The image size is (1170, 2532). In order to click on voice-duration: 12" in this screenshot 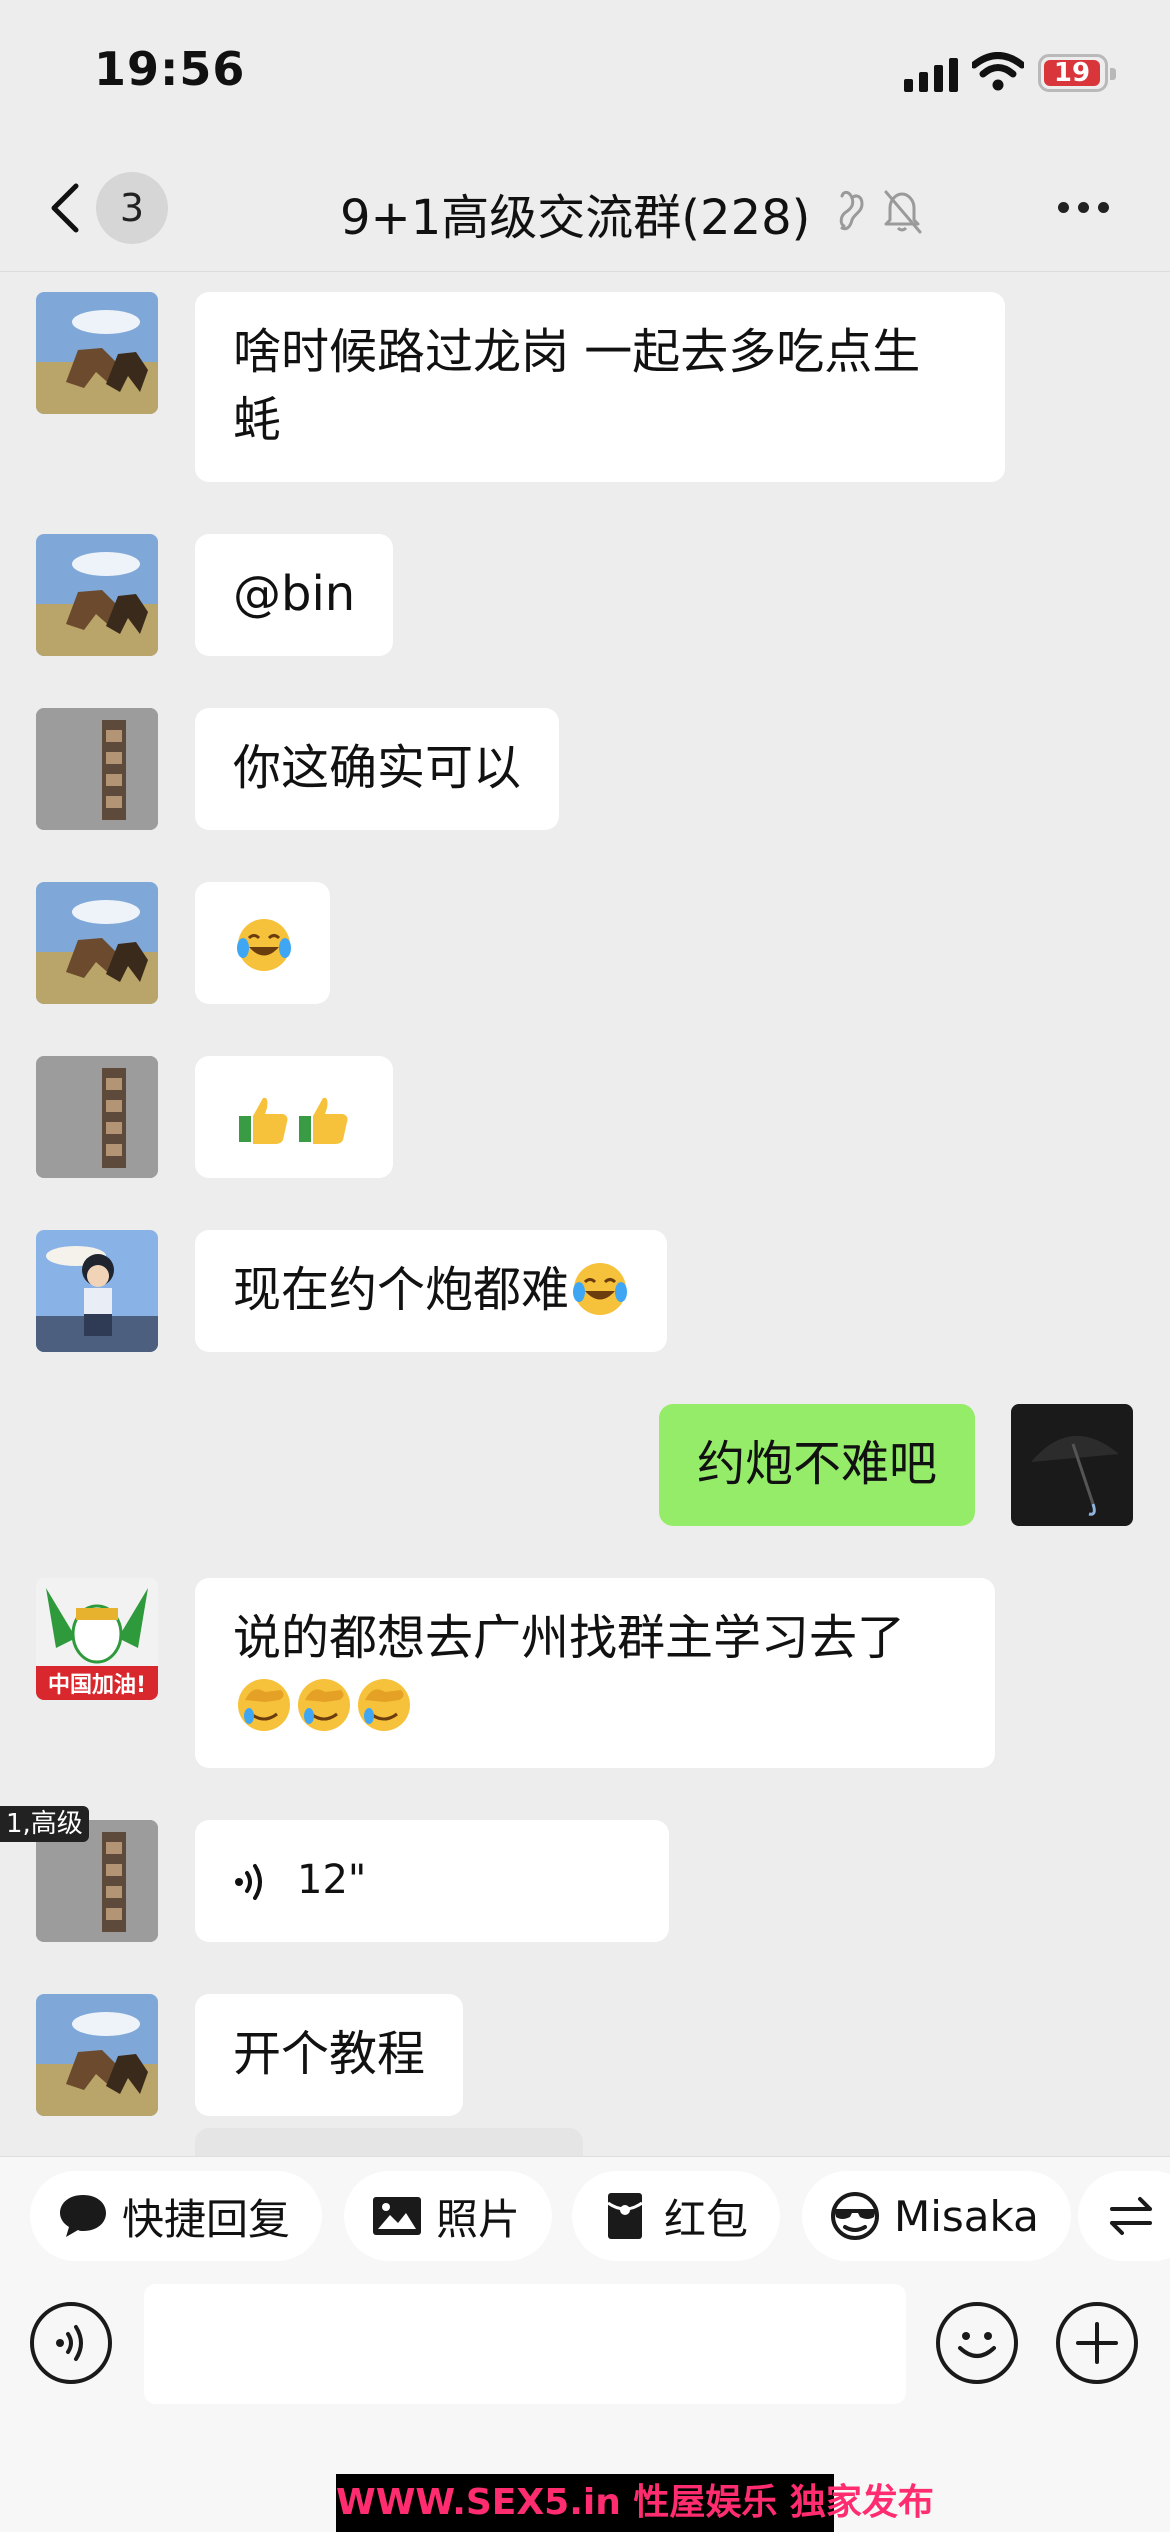, I will do `click(332, 1880)`.